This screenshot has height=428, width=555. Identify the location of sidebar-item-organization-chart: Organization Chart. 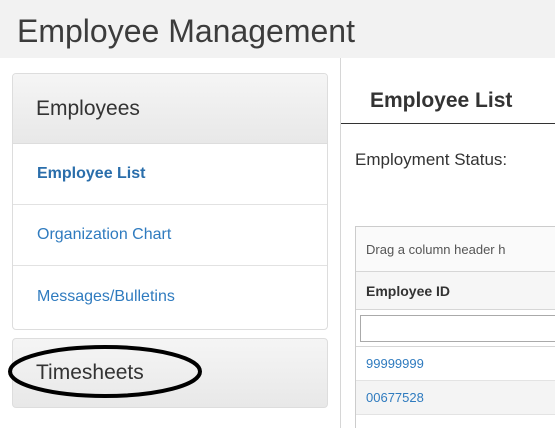
(170, 235).